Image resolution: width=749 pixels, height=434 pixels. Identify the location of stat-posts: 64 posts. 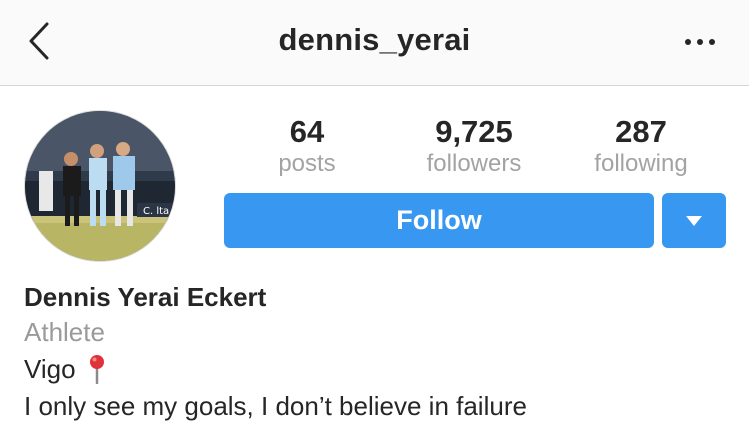
(307, 146).